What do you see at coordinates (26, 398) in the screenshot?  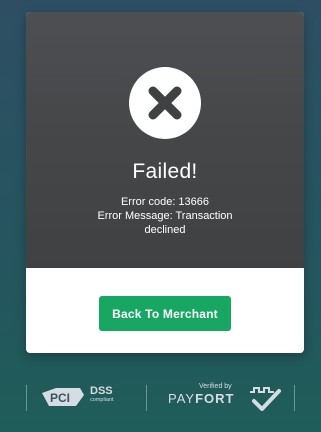 I see `footer-divider-left` at bounding box center [26, 398].